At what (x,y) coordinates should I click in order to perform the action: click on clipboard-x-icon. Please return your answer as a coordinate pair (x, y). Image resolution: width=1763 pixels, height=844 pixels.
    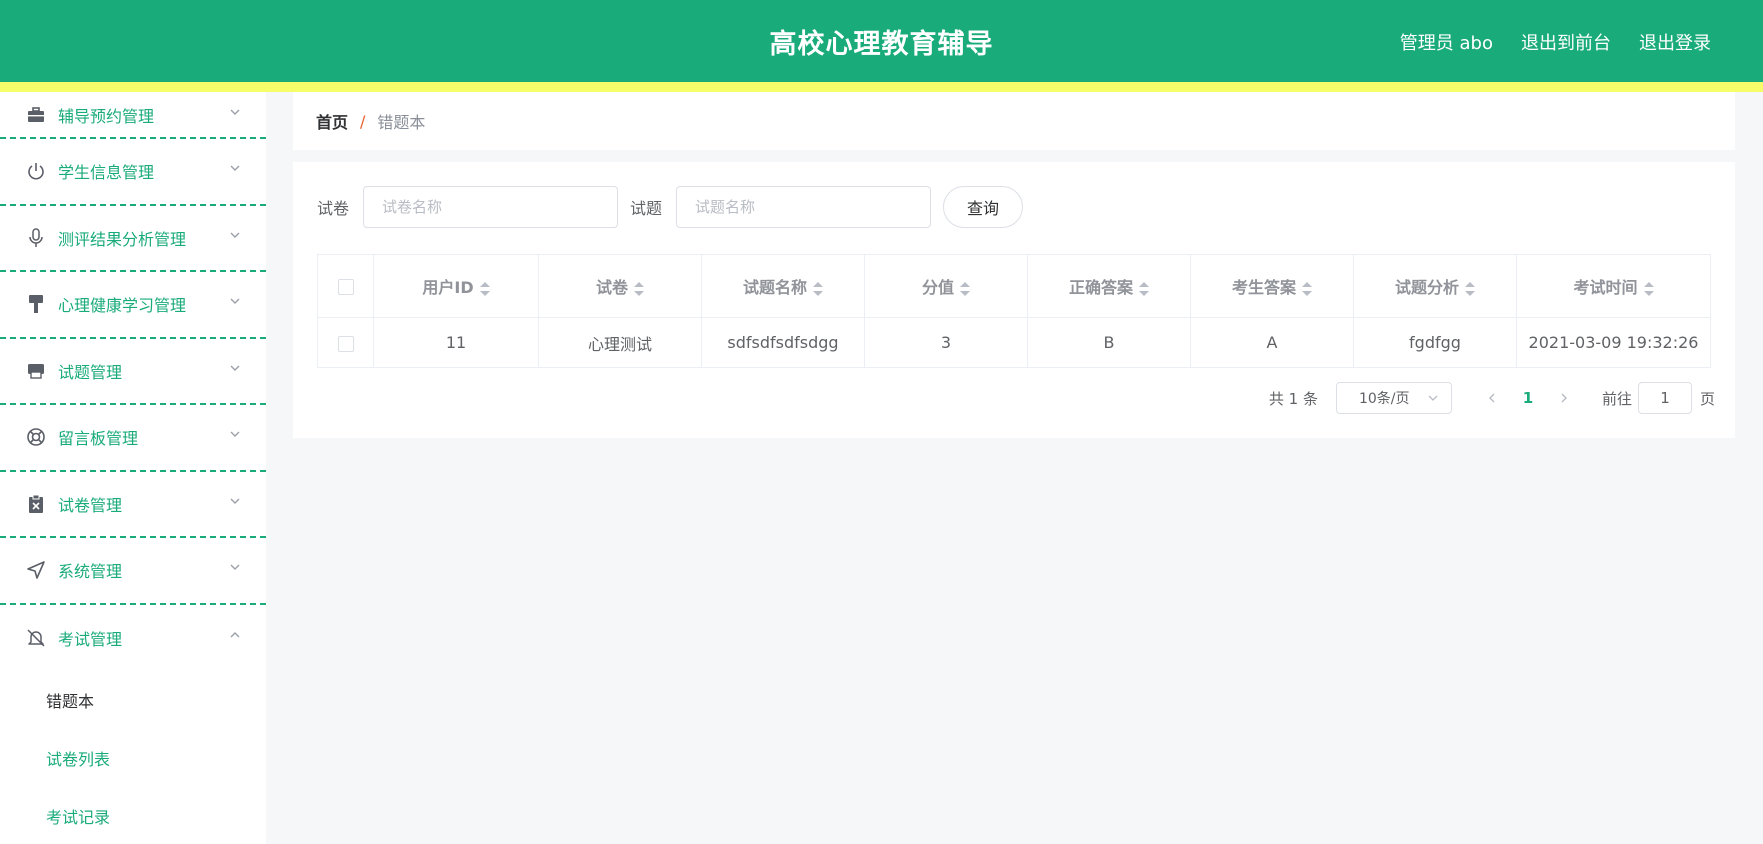
    Looking at the image, I should click on (36, 504).